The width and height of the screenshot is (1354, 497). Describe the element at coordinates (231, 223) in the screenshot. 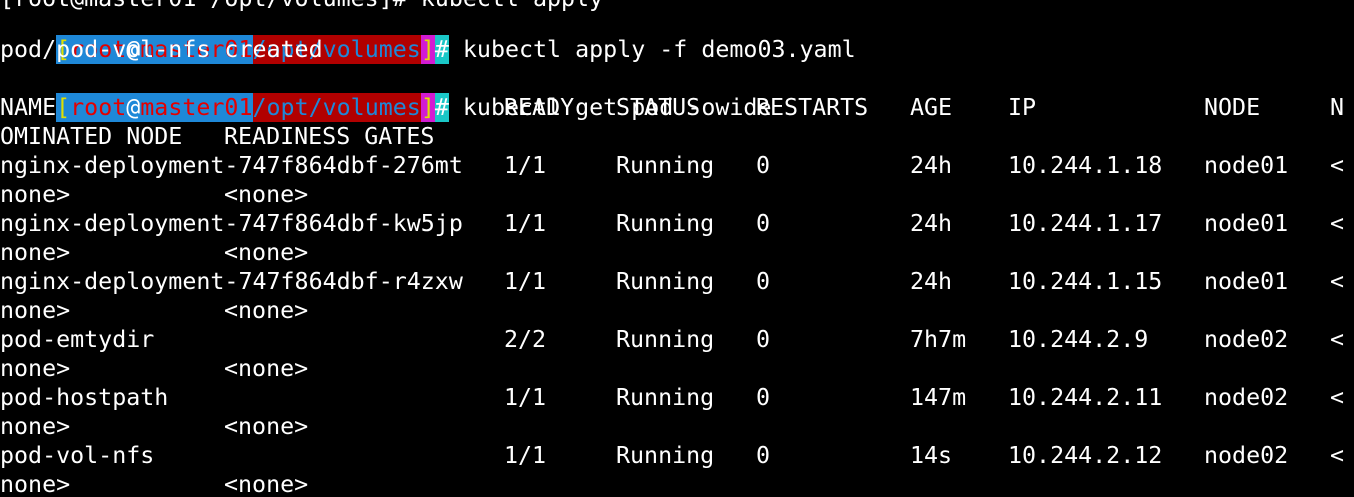

I see `pod-name: nginx-deployment-747f864dbf-kw5jp` at that location.